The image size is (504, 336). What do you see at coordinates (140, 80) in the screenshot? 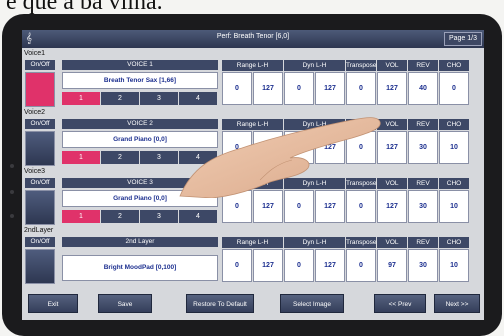
I see `voice-instrument-name: Breath Tenor Sax [1,66]` at bounding box center [140, 80].